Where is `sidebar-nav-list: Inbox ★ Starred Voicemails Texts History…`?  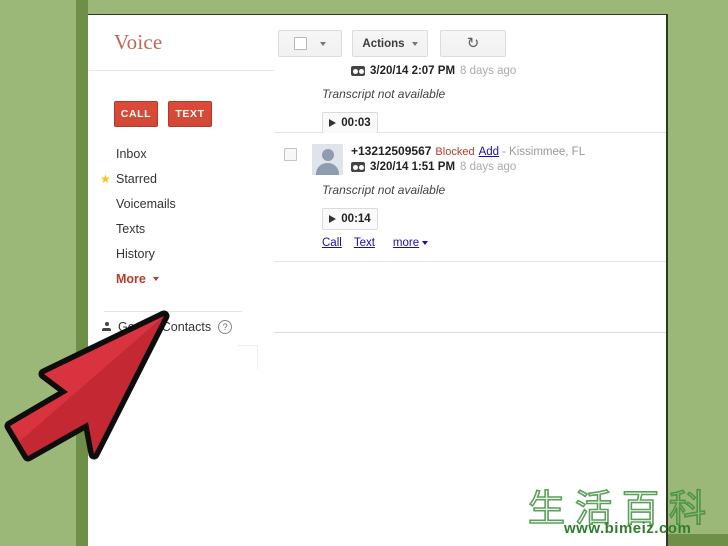 sidebar-nav-list: Inbox ★ Starred Voicemails Texts History… is located at coordinates (173, 217).